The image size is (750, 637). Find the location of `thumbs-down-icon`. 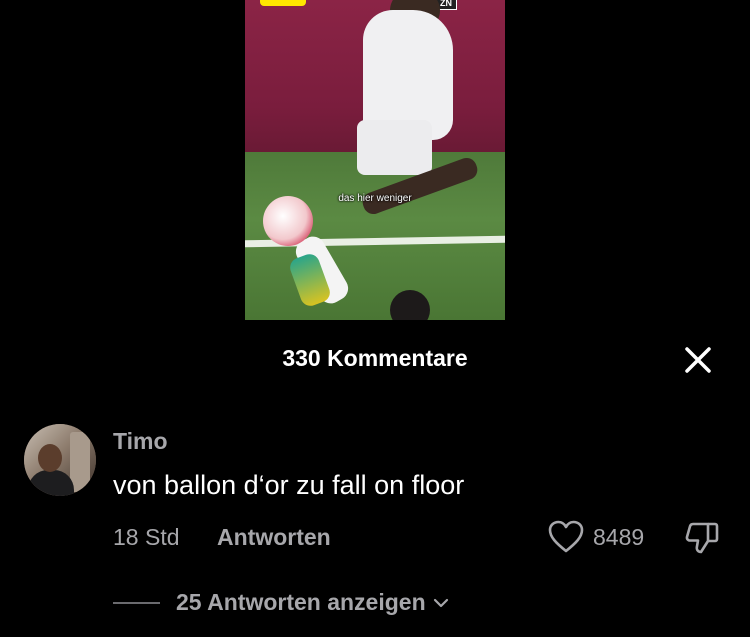

thumbs-down-icon is located at coordinates (702, 538).